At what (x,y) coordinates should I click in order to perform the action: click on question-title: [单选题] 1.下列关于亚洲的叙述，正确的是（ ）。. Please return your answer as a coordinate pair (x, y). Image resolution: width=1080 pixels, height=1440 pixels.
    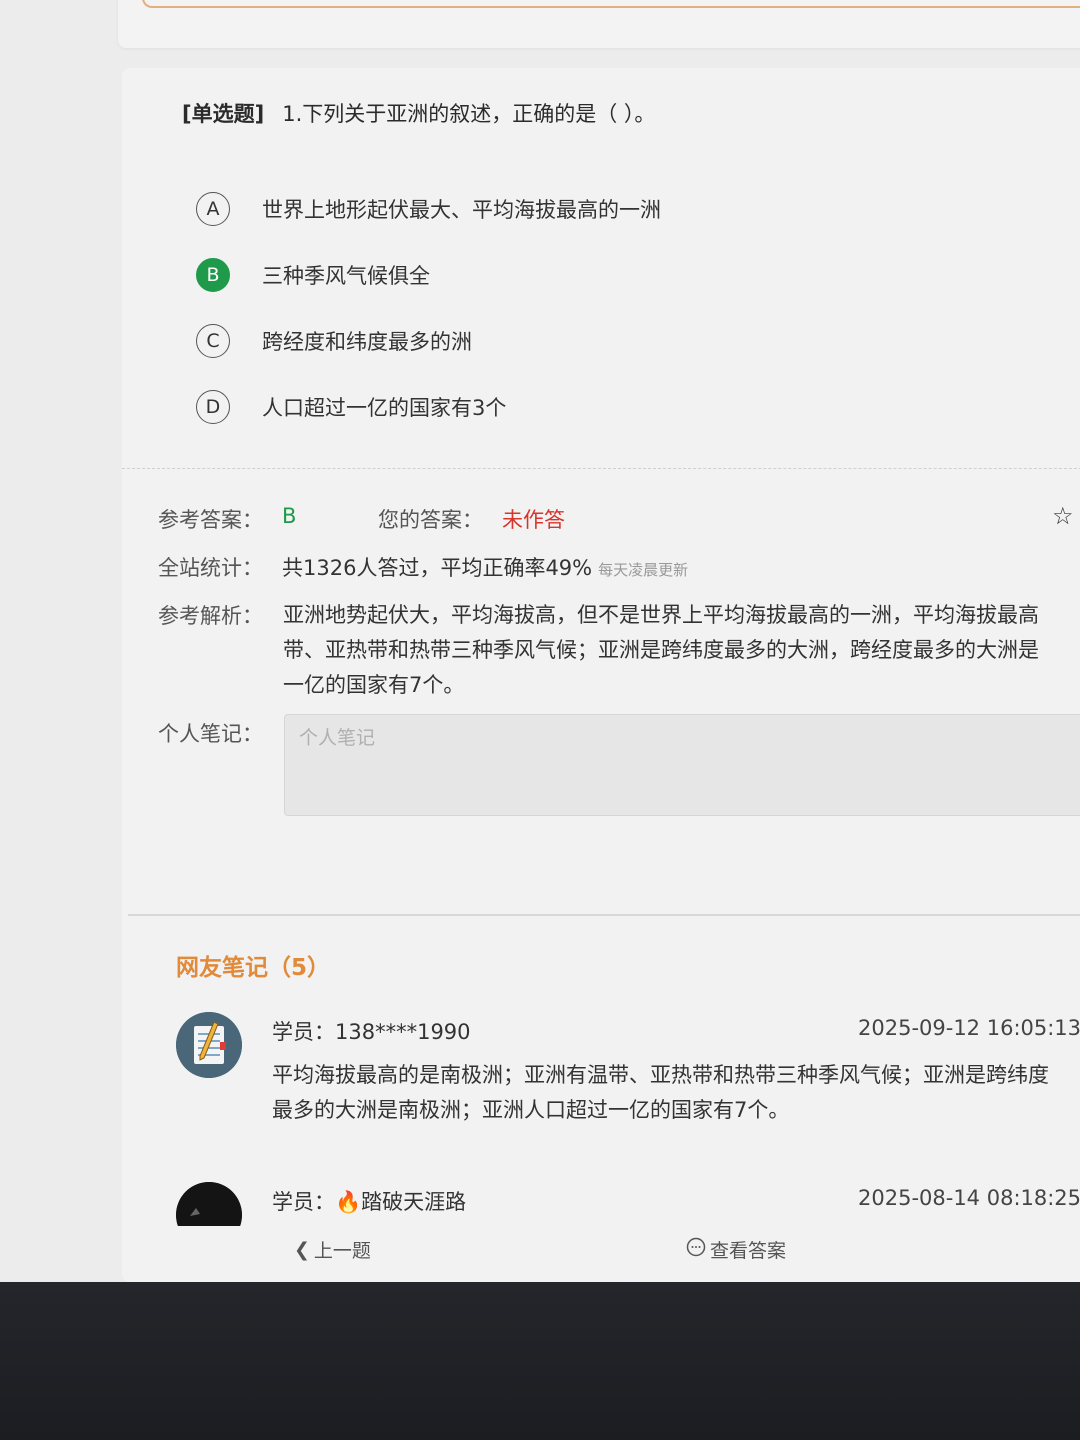
    Looking at the image, I should click on (418, 113).